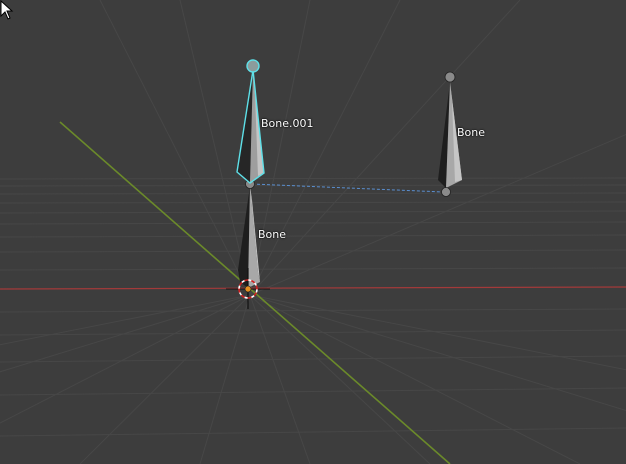  What do you see at coordinates (253, 66) in the screenshot?
I see `bone-selected-tail` at bounding box center [253, 66].